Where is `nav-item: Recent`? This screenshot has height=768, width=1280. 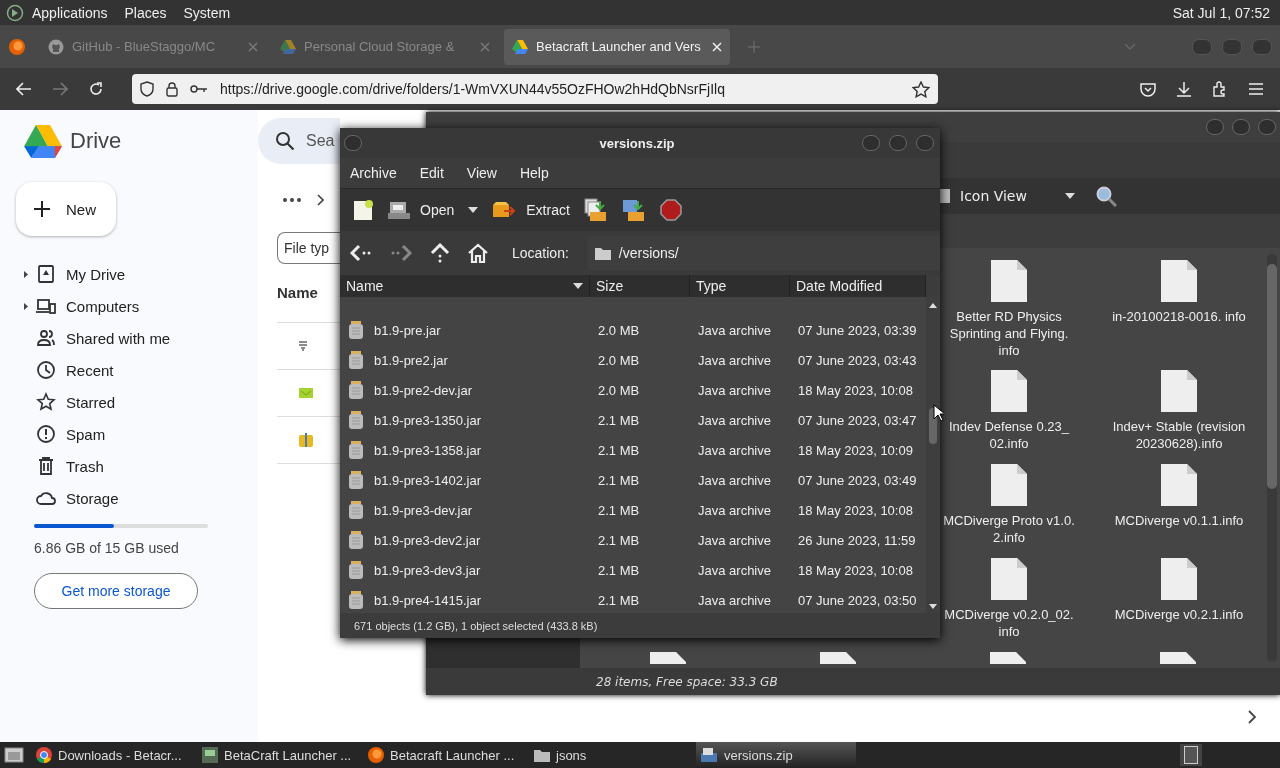 nav-item: Recent is located at coordinates (137, 370).